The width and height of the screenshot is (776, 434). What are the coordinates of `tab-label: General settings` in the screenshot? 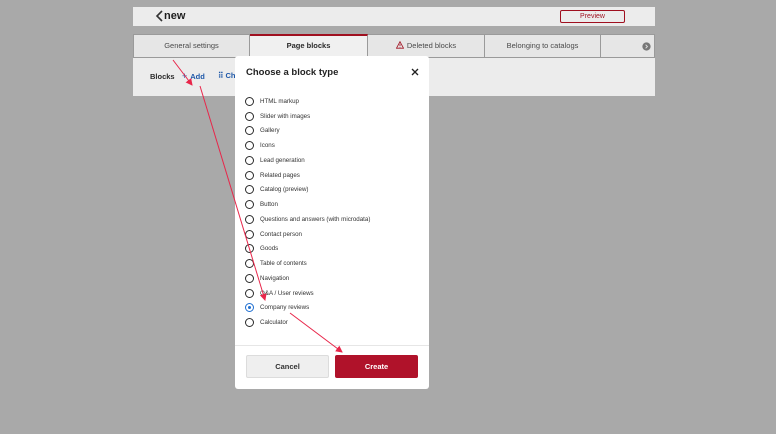 It's located at (191, 45).